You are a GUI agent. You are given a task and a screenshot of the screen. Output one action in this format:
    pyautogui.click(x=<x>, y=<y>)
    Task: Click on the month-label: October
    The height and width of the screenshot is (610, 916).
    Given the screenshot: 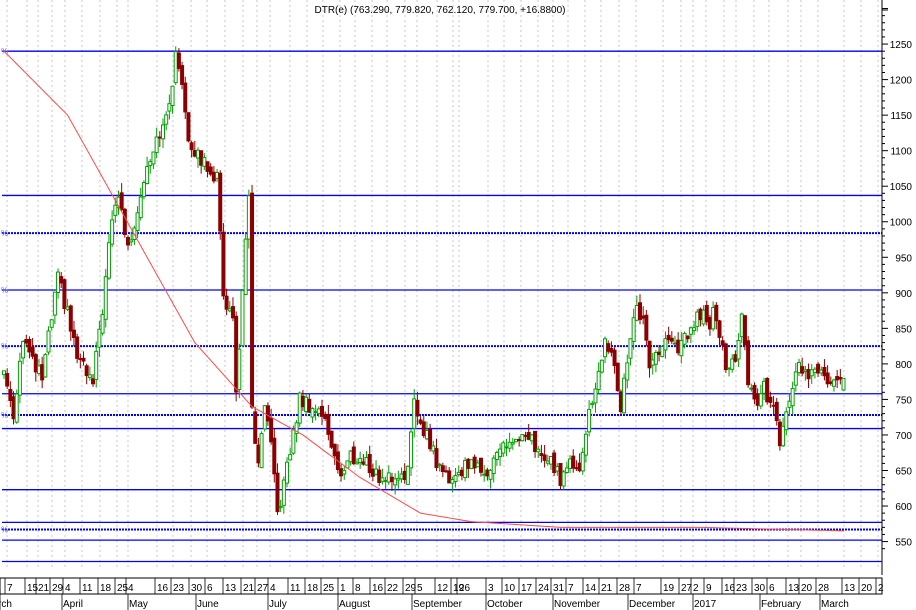 What is the action you would take?
    pyautogui.click(x=505, y=604)
    